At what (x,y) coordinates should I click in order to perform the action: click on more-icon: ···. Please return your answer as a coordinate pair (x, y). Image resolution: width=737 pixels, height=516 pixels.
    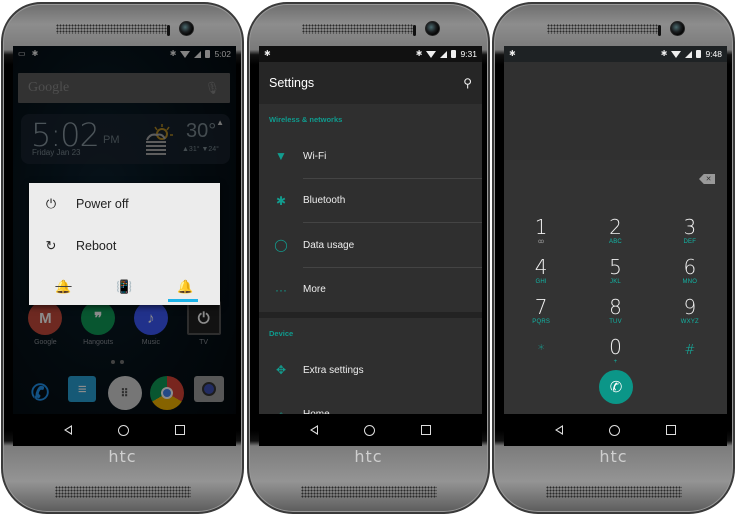
    Looking at the image, I should click on (281, 289).